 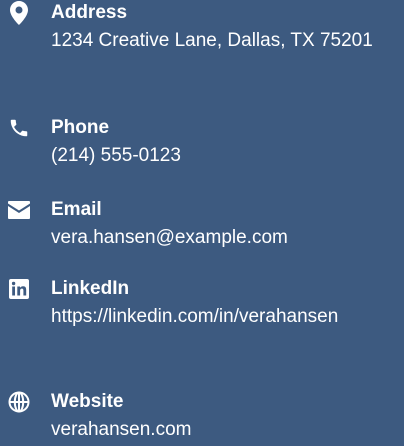 I want to click on linkedin-label: LinkedIn, so click(x=90, y=288).